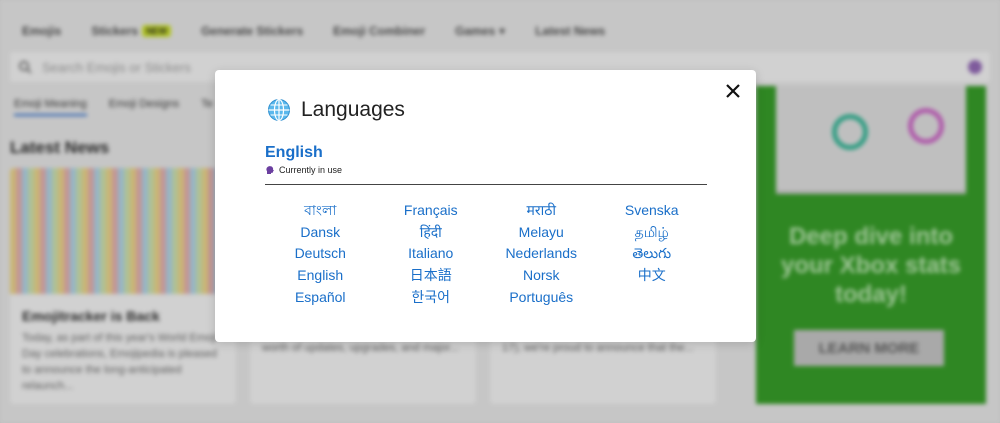  I want to click on divider, so click(486, 184).